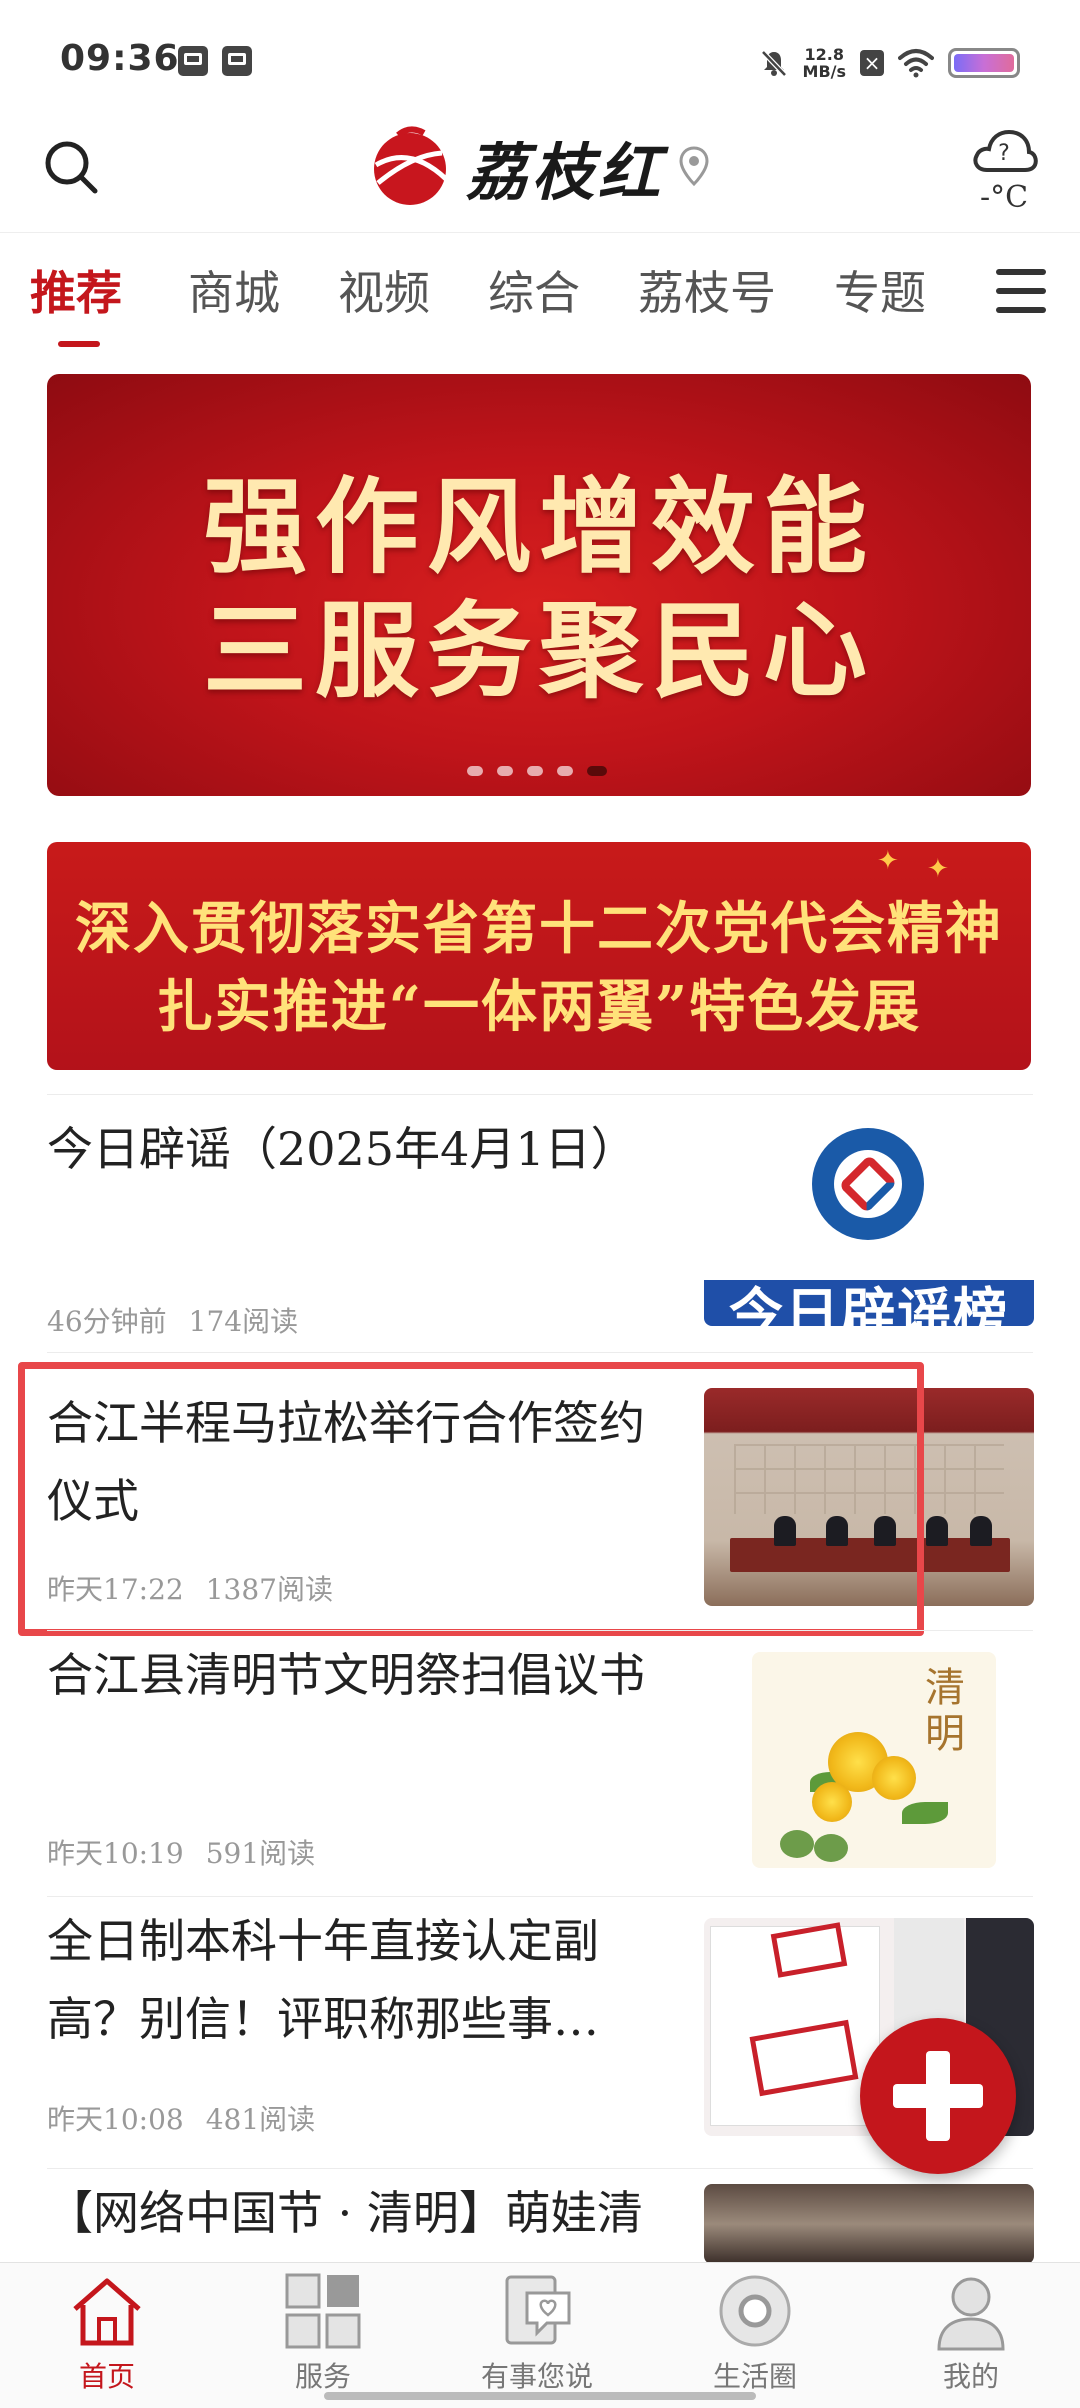  Describe the element at coordinates (534, 290) in the screenshot. I see `tab-general: 综合` at that location.